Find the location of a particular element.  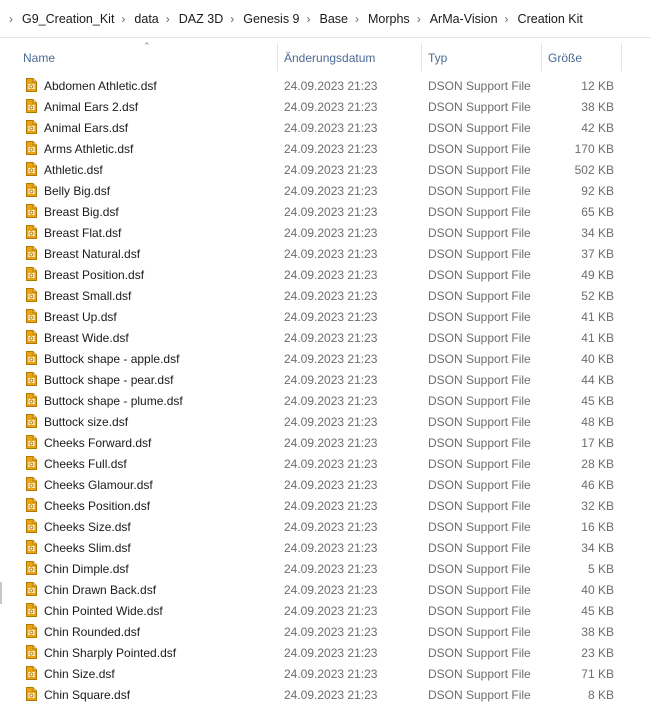

file-name: Buttock shape - pear.dsf is located at coordinates (109, 380).